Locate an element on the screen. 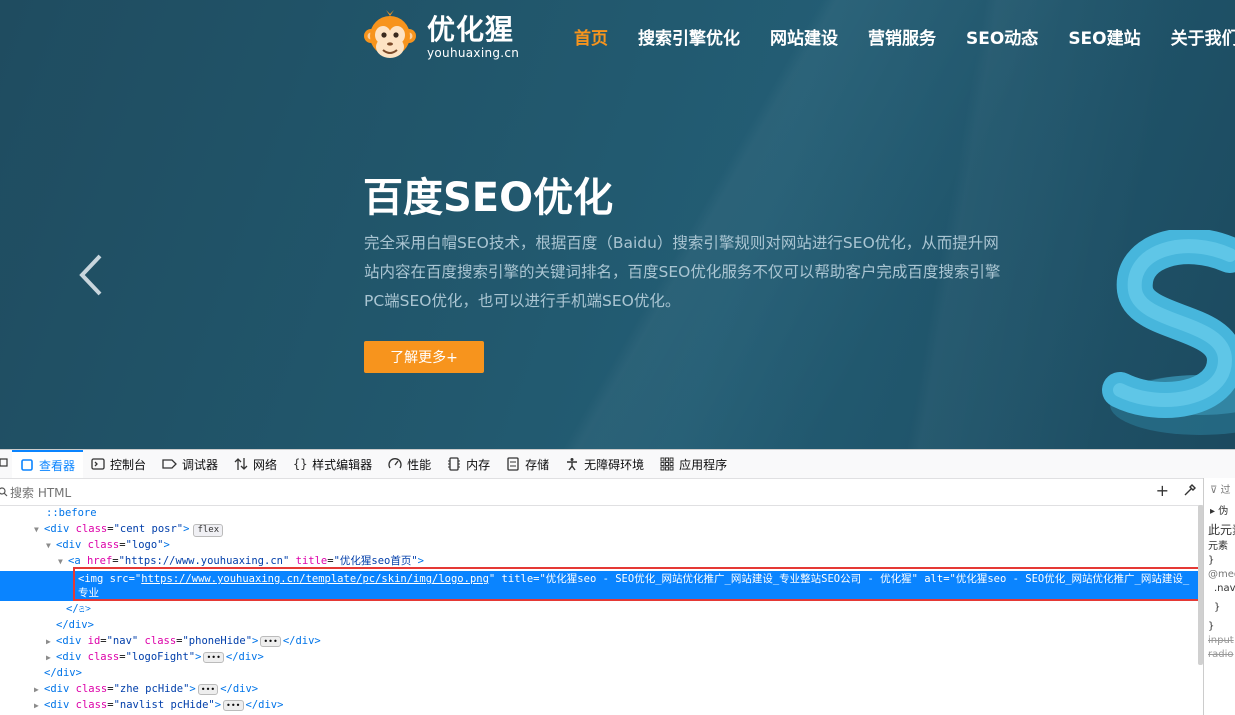  search-html-placeholder: 搜索 HTML is located at coordinates (41, 492).